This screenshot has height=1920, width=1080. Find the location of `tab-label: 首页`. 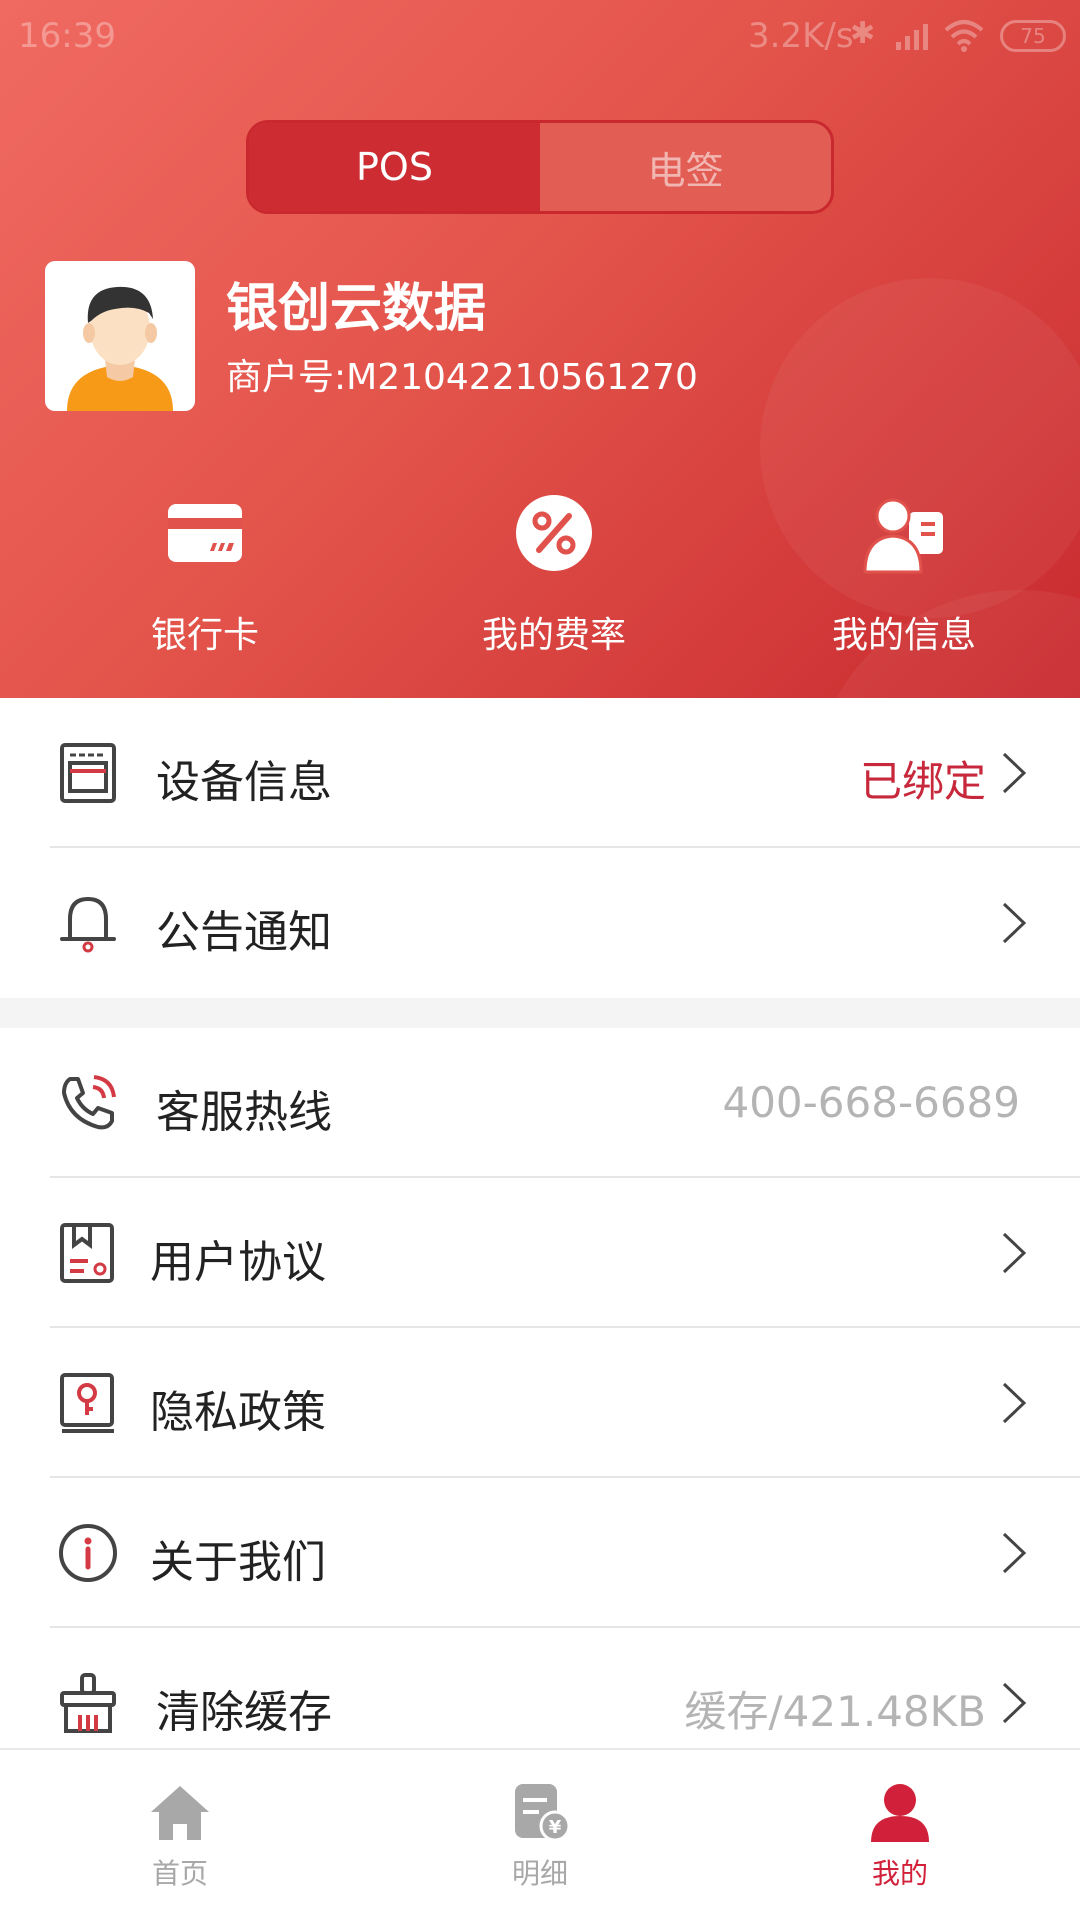

tab-label: 首页 is located at coordinates (179, 1873).